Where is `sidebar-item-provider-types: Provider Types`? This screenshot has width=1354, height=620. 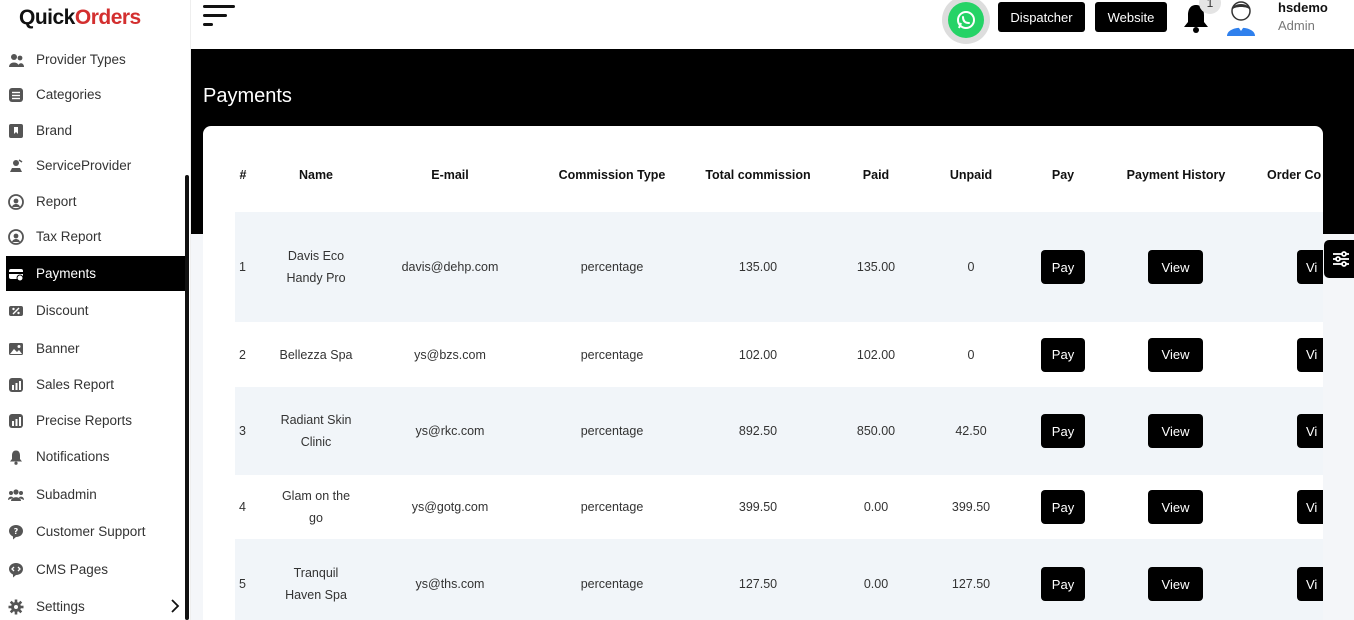
sidebar-item-provider-types: Provider Types is located at coordinates (96, 59).